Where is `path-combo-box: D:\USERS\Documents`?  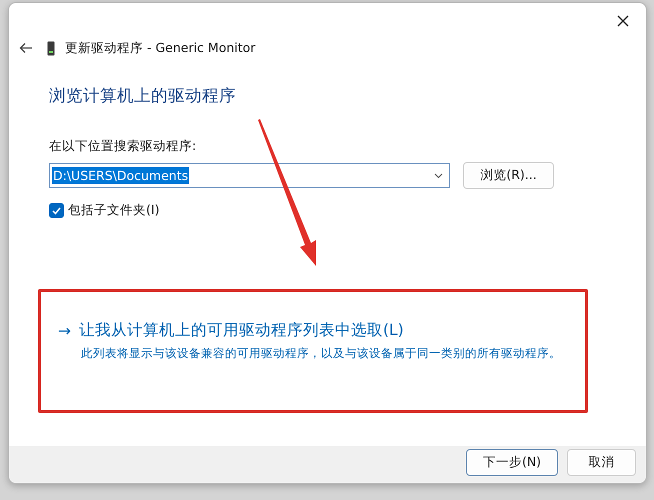
path-combo-box: D:\USERS\Documents is located at coordinates (249, 175).